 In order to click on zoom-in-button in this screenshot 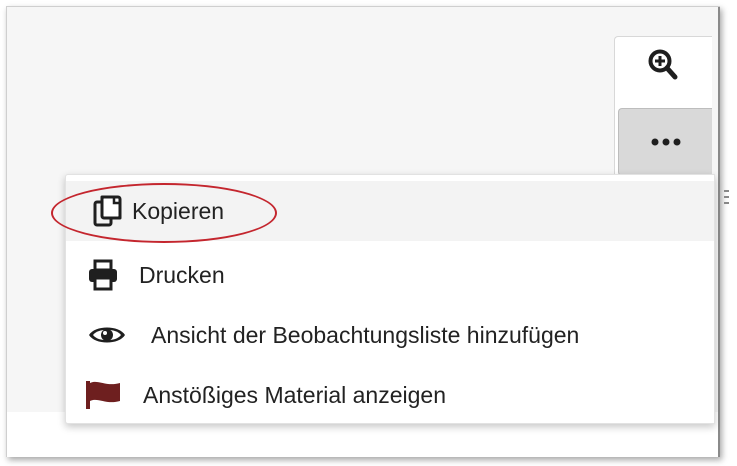, I will do `click(662, 67)`.